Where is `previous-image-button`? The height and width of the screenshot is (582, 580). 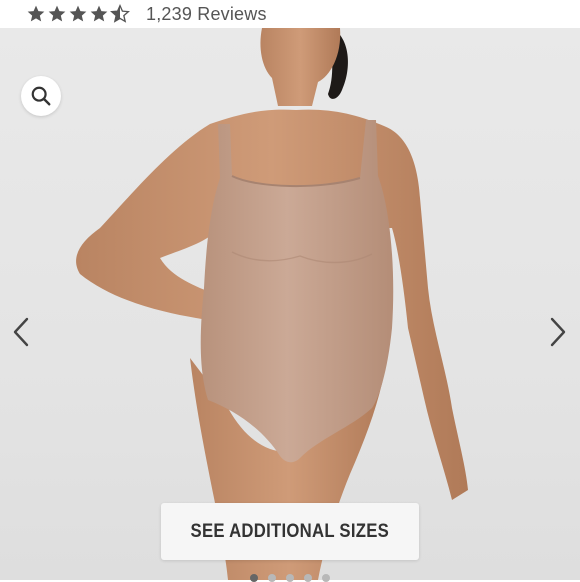 previous-image-button is located at coordinates (21, 332).